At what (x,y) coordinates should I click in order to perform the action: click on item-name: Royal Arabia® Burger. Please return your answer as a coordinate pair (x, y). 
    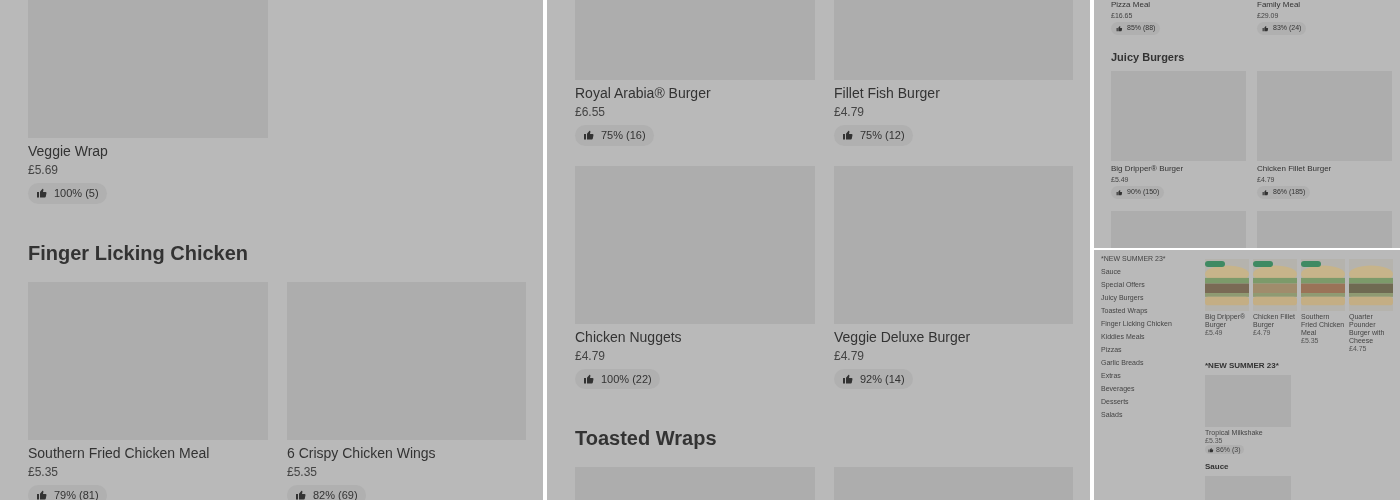
    Looking at the image, I should click on (695, 93).